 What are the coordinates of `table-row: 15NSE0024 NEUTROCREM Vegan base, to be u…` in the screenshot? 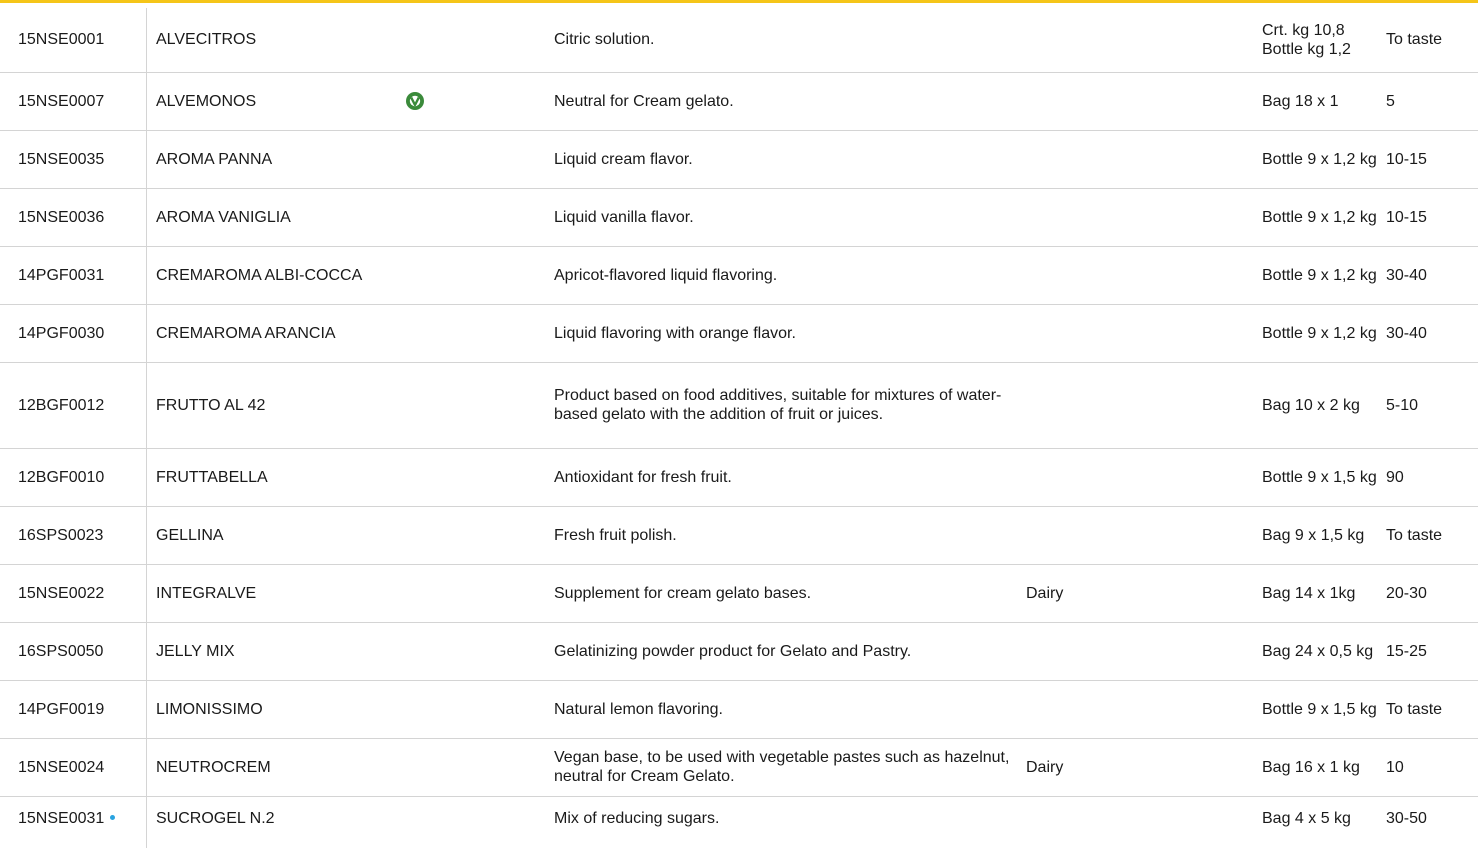 It's located at (739, 767).